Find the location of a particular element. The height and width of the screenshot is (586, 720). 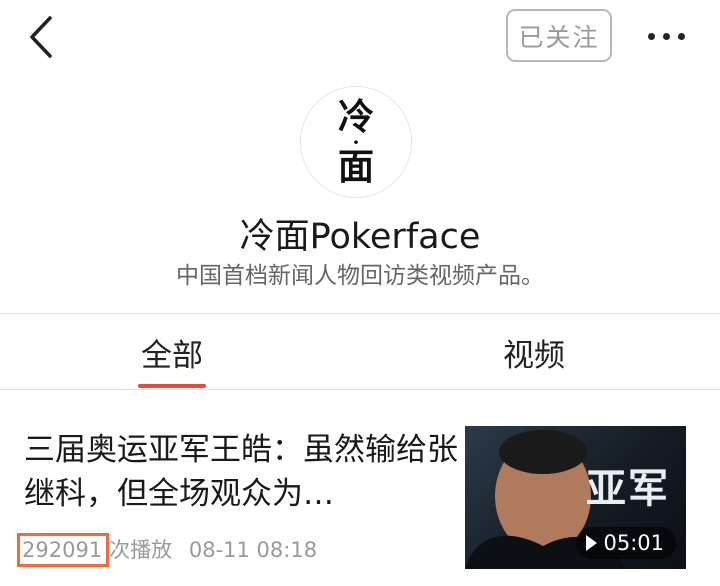

video-thumbnail: 亚军 05:01 is located at coordinates (575, 497).